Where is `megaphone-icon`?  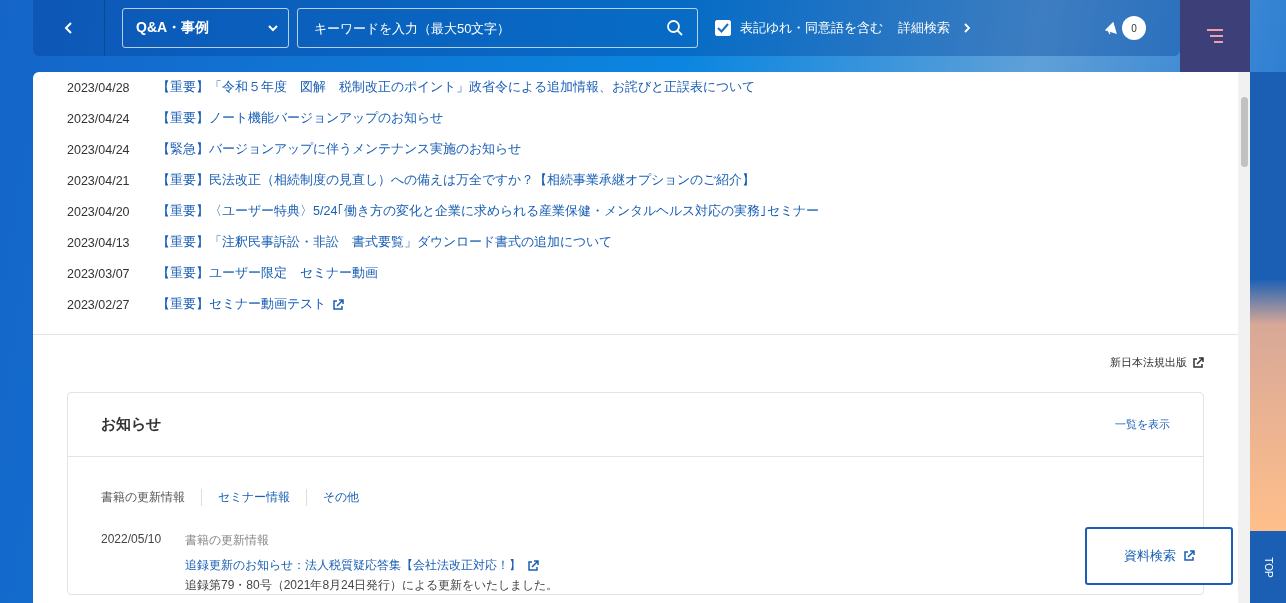 megaphone-icon is located at coordinates (1111, 28).